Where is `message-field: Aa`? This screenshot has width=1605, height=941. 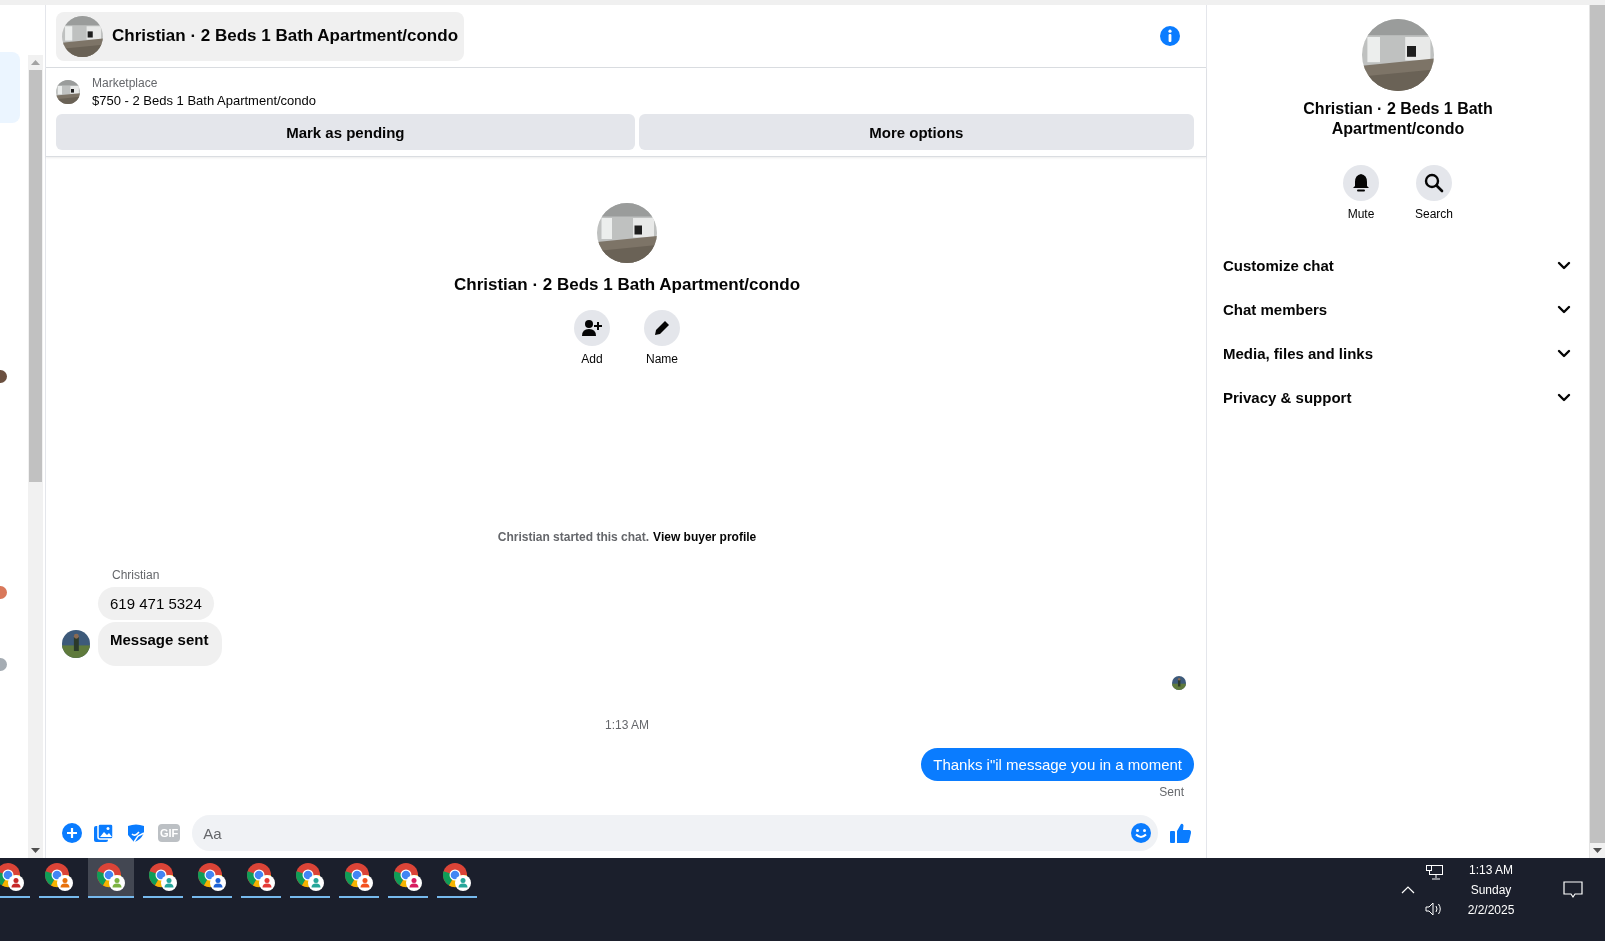
message-field: Aa is located at coordinates (675, 833).